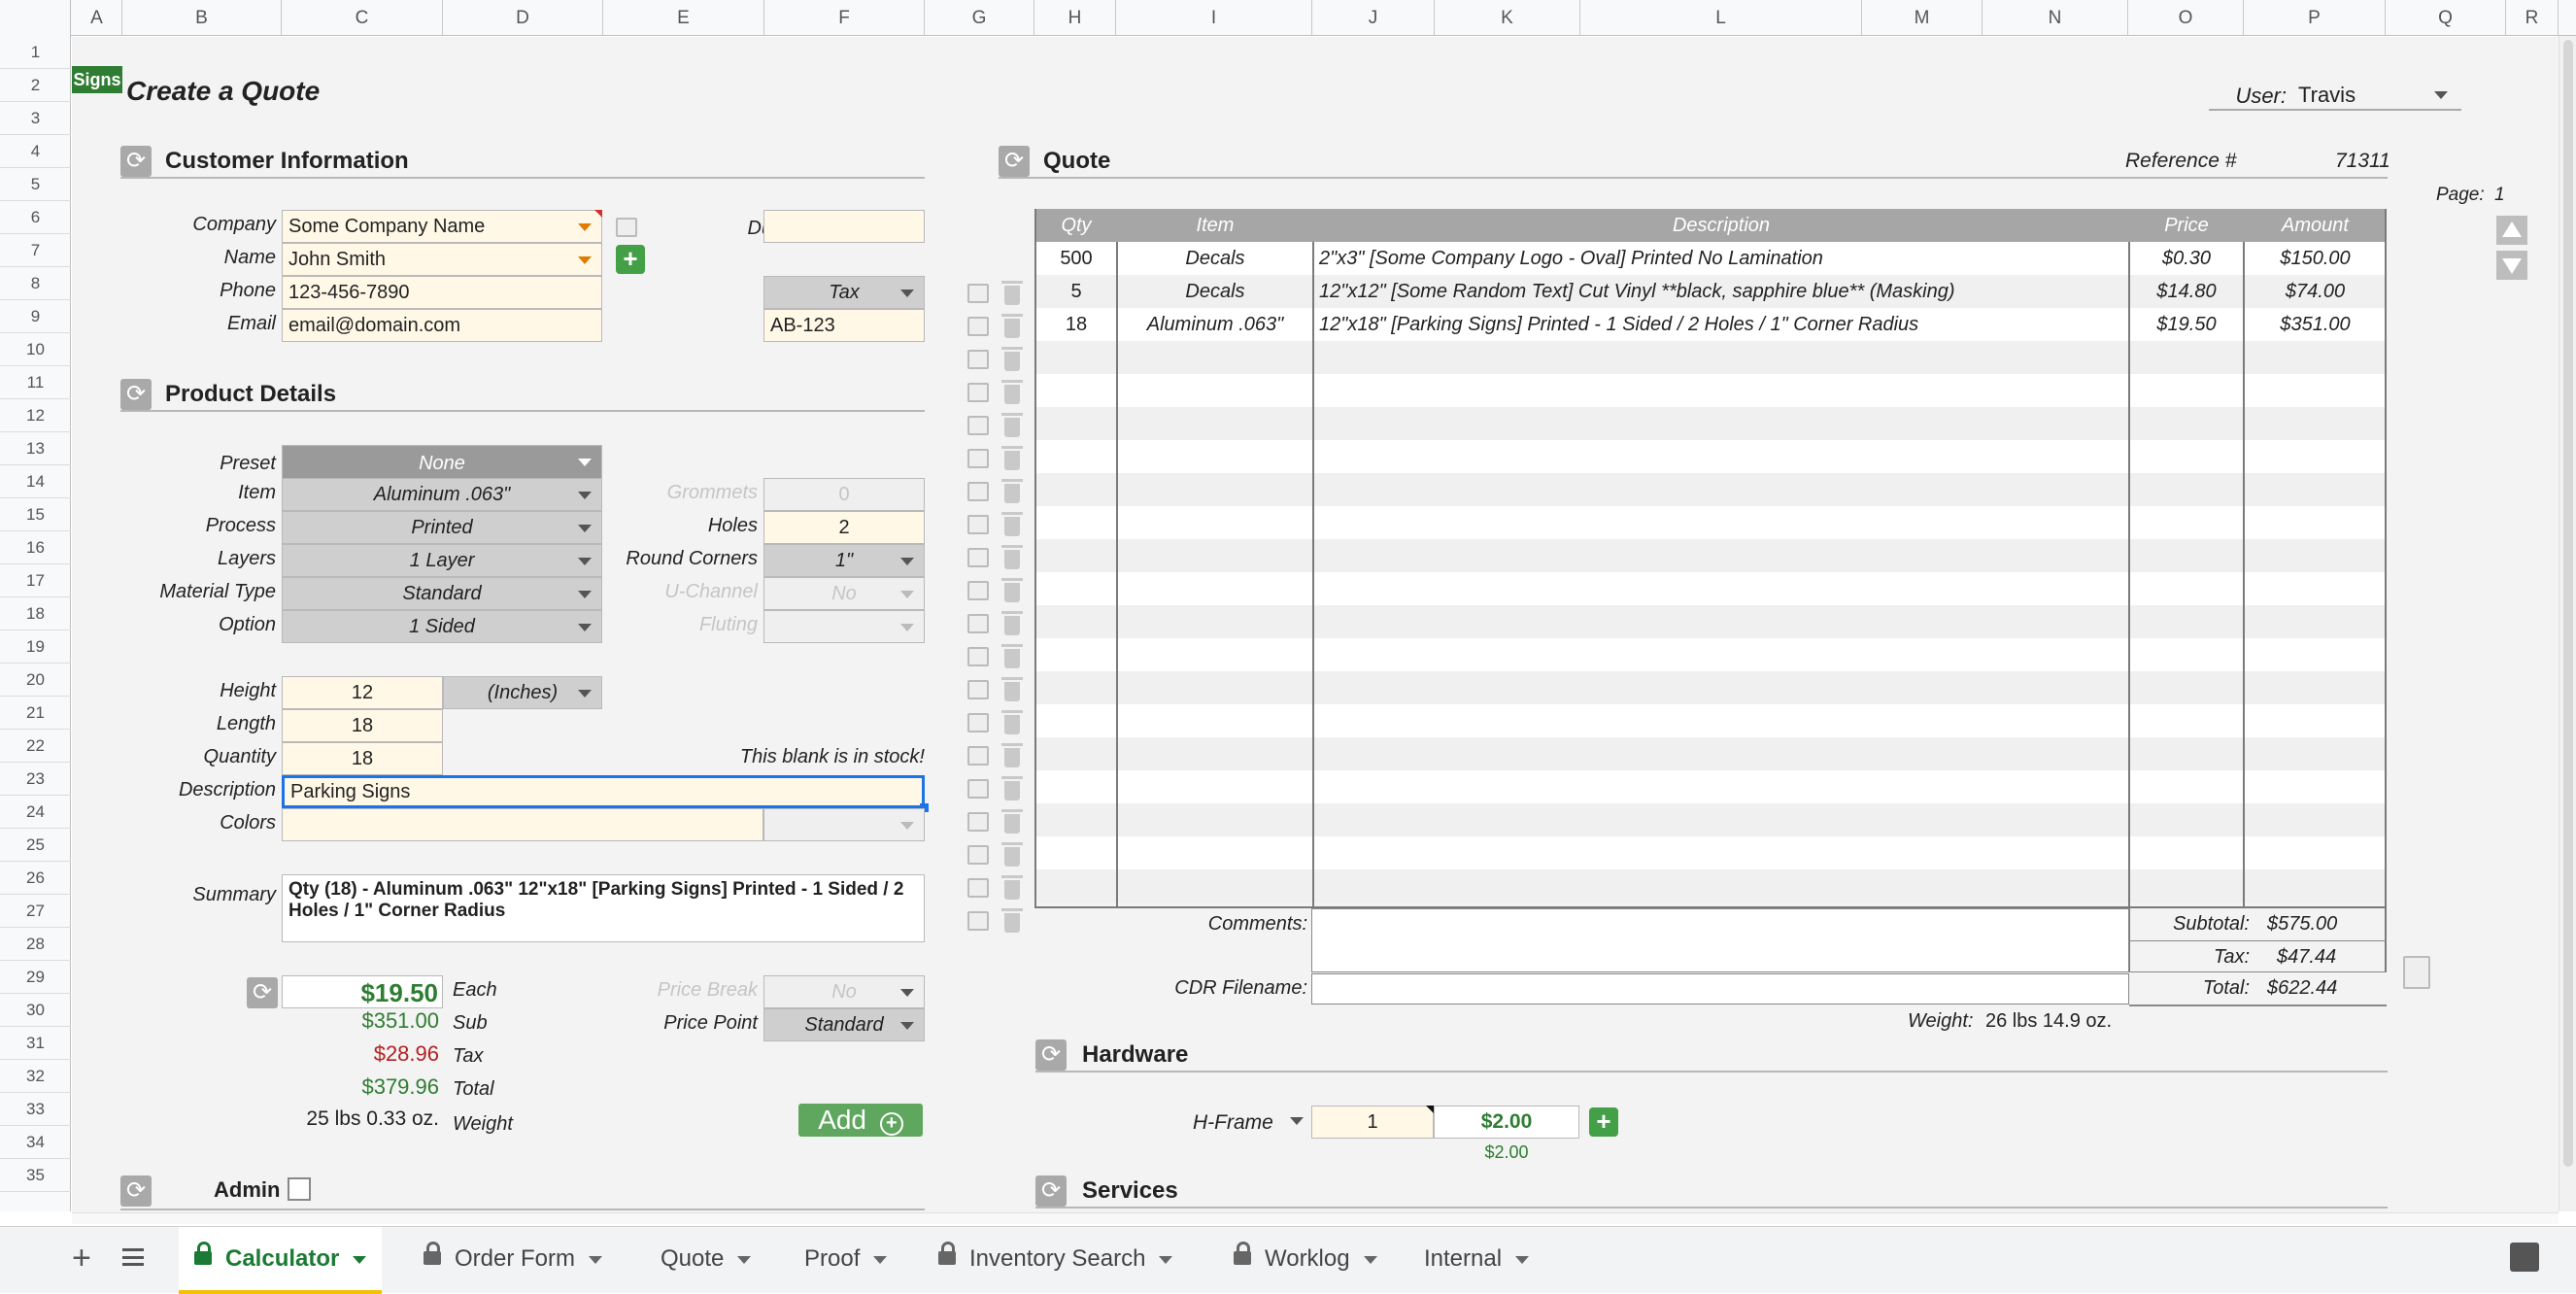 The width and height of the screenshot is (2576, 1294). Describe the element at coordinates (1372, 1122) in the screenshot. I see `hardware-qty-input: 1` at that location.